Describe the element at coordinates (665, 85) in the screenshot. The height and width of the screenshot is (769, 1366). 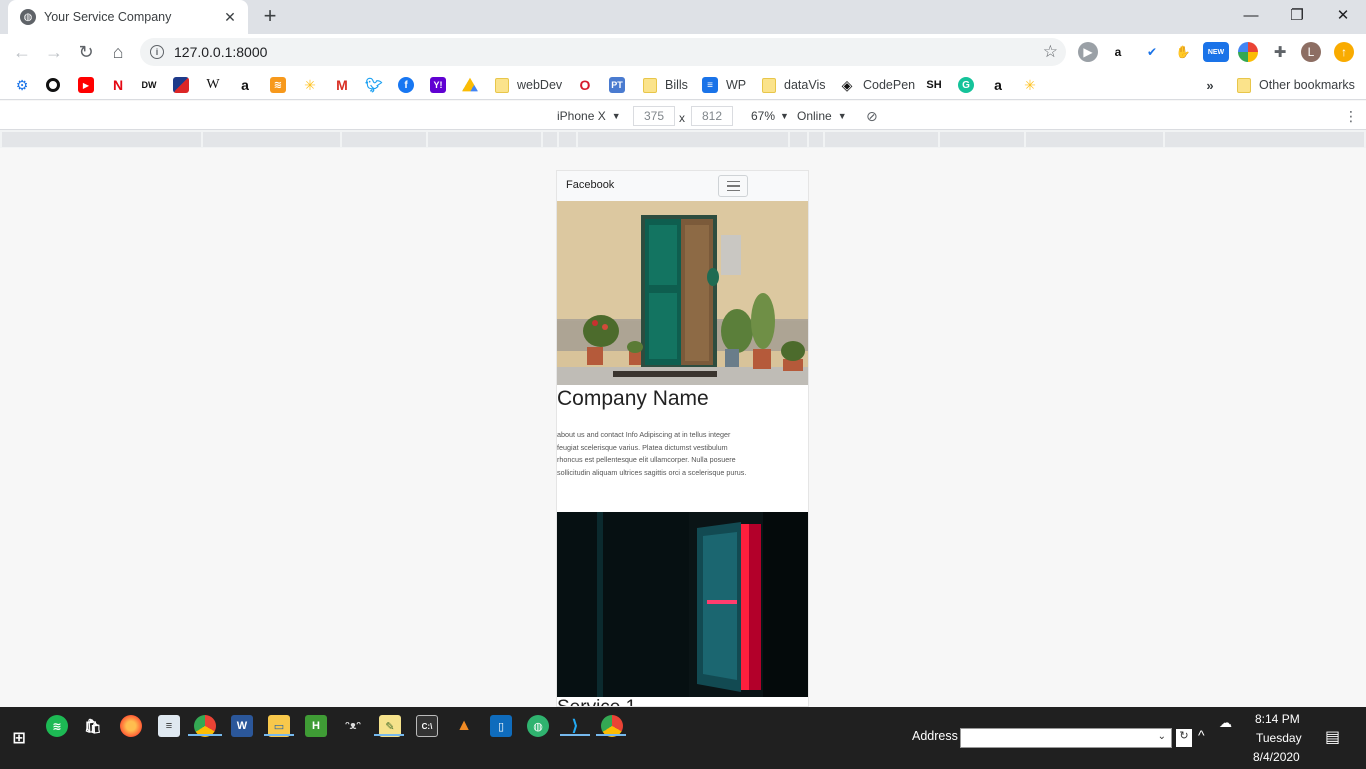
I see `bookmark-bills: Bills` at that location.